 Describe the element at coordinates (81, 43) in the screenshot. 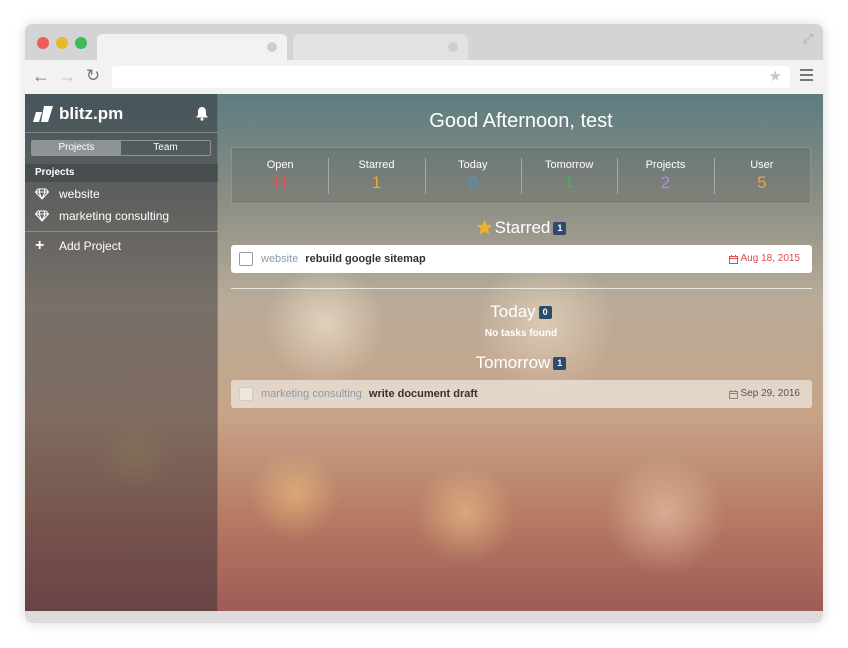

I see `maximize-window-button` at that location.